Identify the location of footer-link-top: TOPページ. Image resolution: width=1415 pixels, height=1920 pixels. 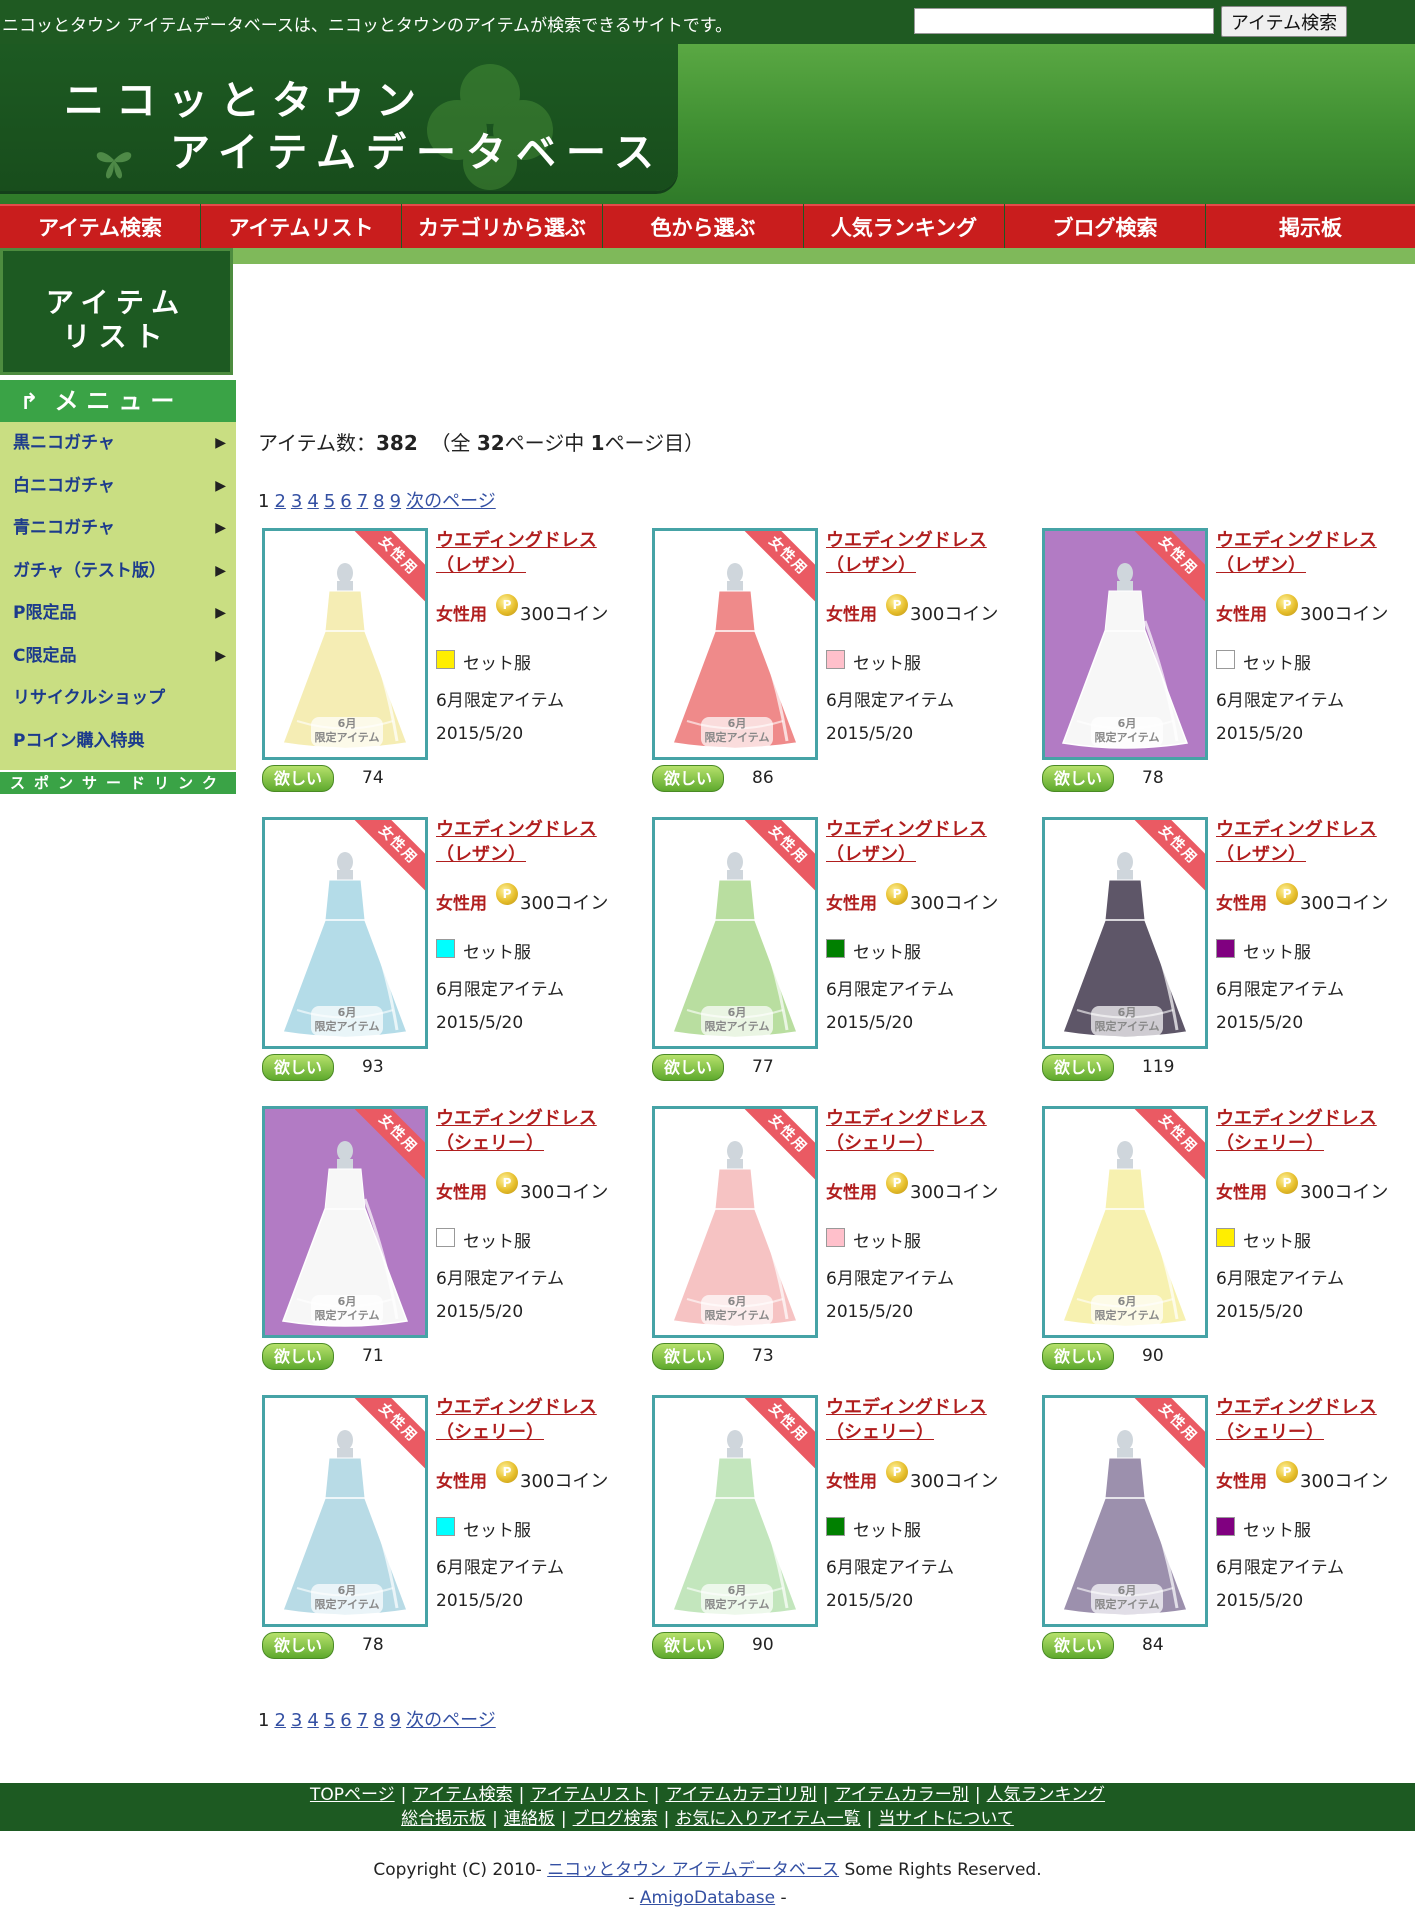
(352, 1795).